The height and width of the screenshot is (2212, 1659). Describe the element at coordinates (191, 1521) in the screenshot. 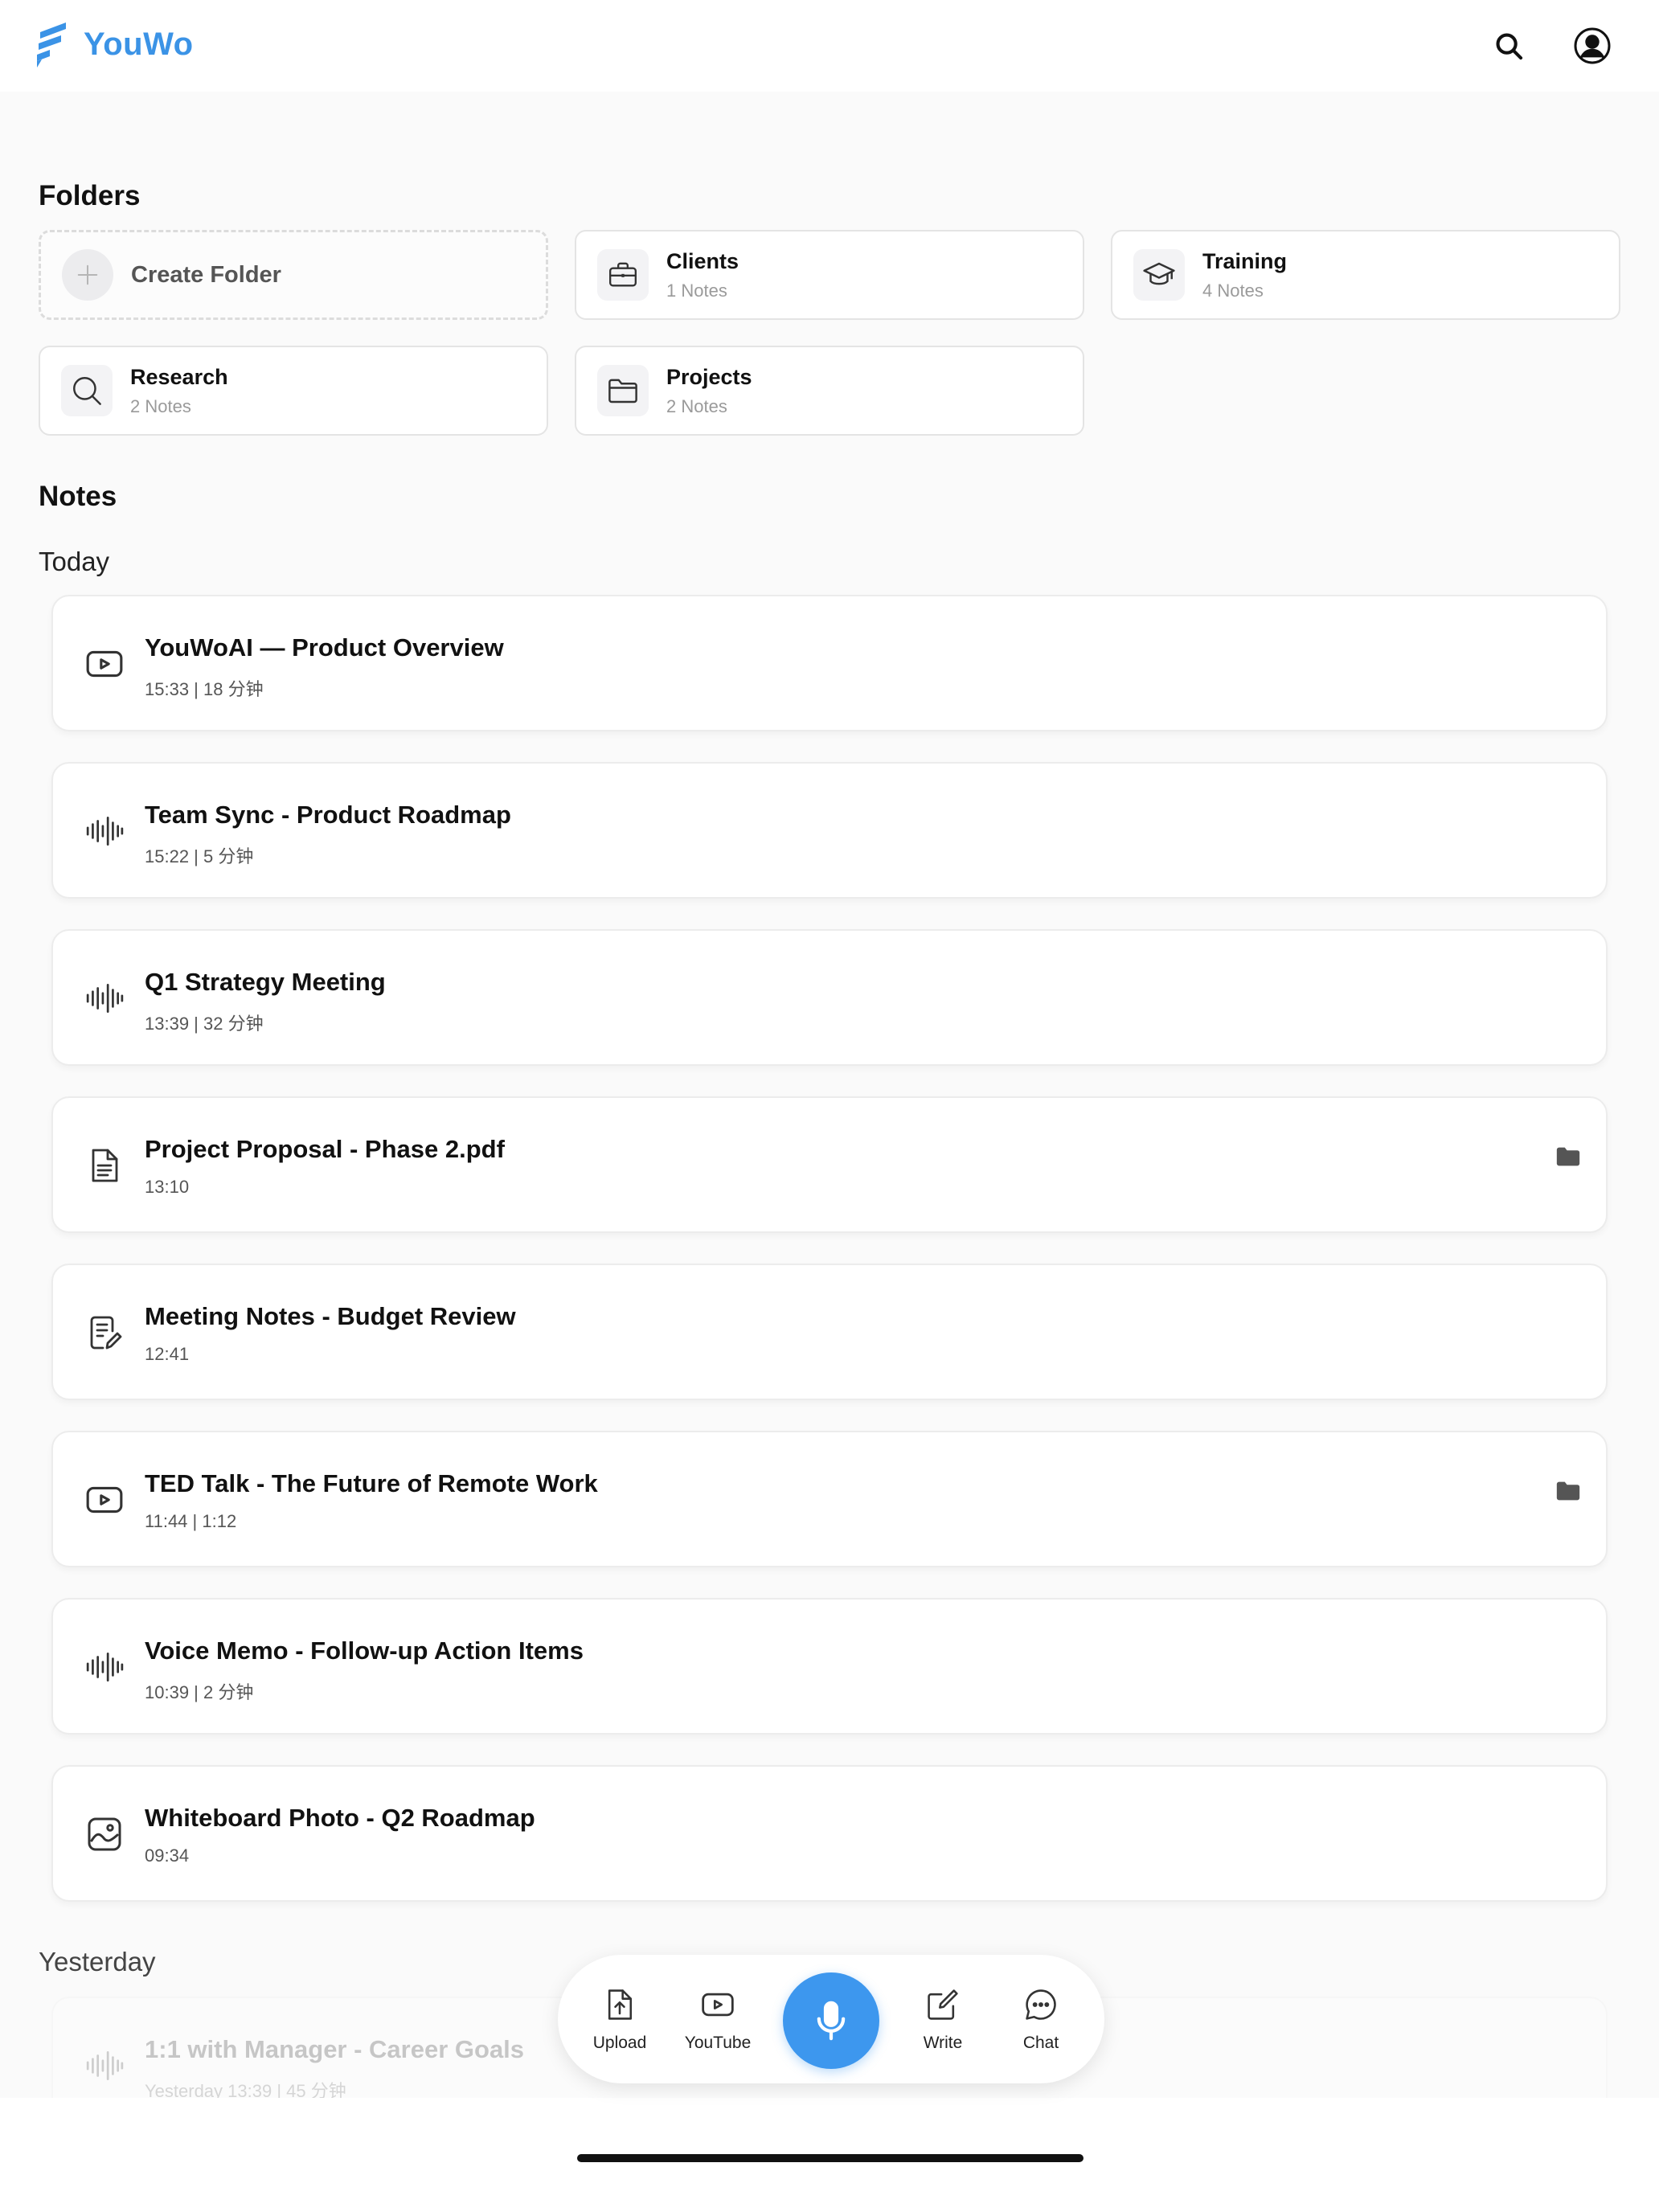

I see `note-meta: 11:44 | 1:12` at that location.